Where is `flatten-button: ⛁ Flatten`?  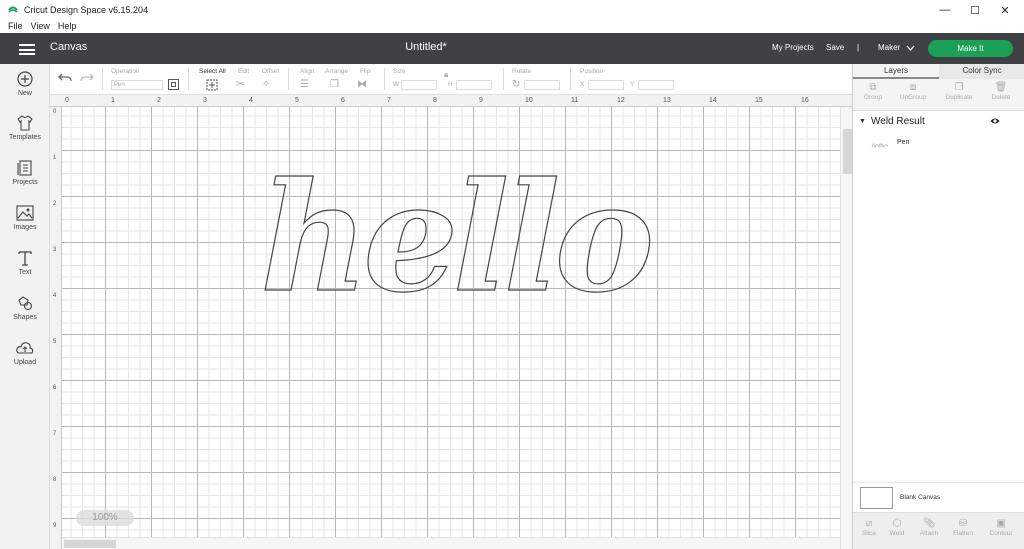 flatten-button: ⛁ Flatten is located at coordinates (963, 527).